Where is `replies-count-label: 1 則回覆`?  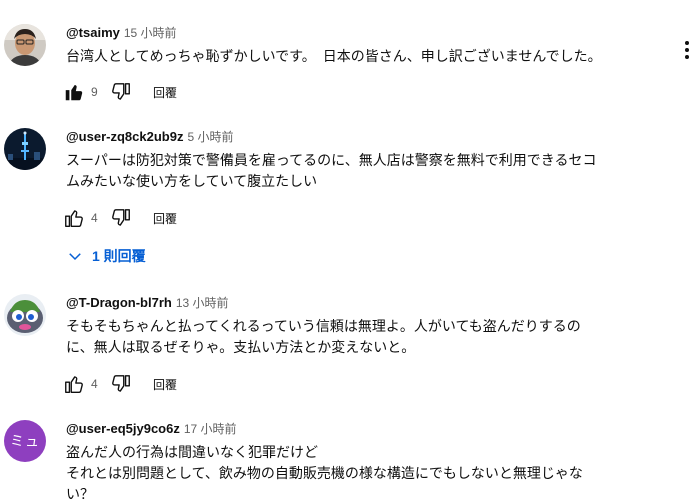
replies-count-label: 1 則回覆 is located at coordinates (119, 256).